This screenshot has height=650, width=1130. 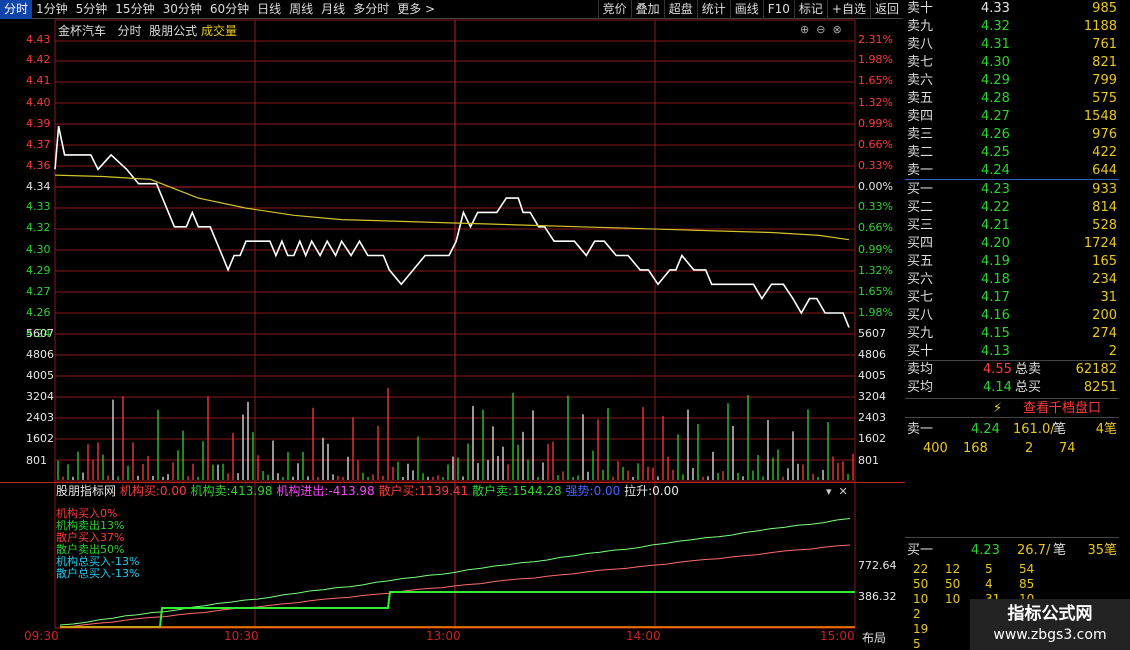 I want to click on level-price: 4.33, so click(x=995, y=8).